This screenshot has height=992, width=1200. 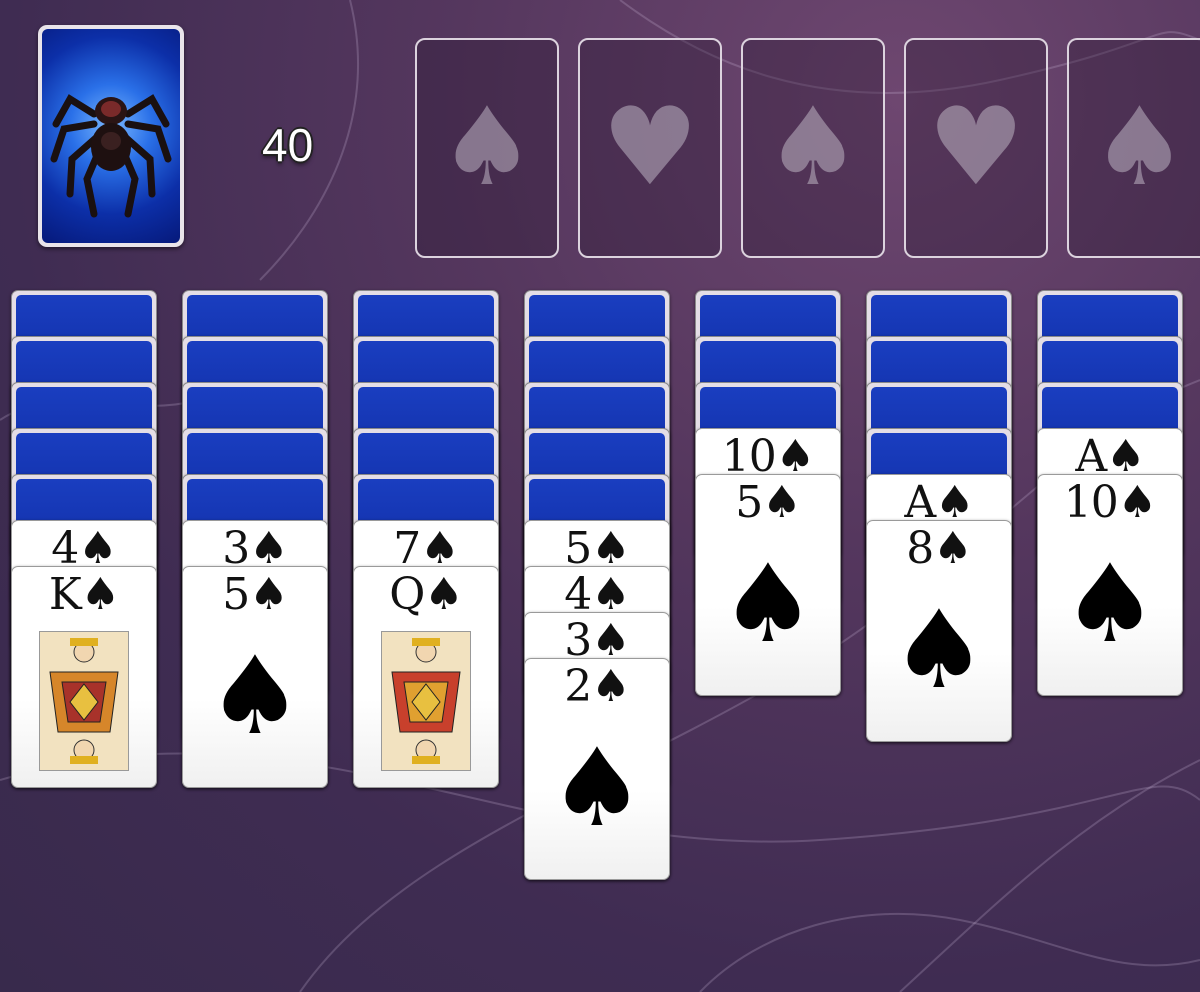 I want to click on face-up-card: 8♠ ♠, so click(x=939, y=631).